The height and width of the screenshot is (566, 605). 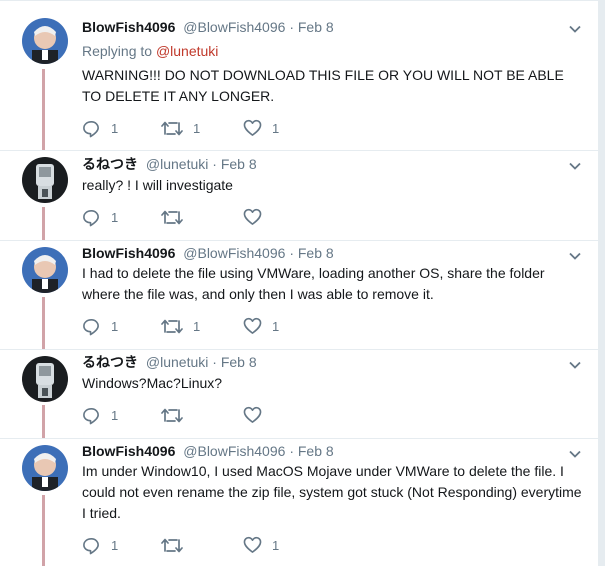 I want to click on replying-to: Replying to @lunetuki, so click(x=150, y=51).